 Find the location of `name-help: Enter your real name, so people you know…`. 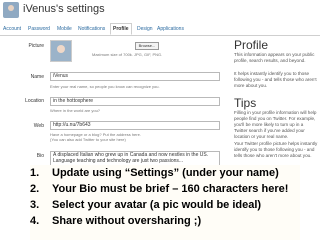

name-help: Enter your real name, so people you know… is located at coordinates (105, 86).